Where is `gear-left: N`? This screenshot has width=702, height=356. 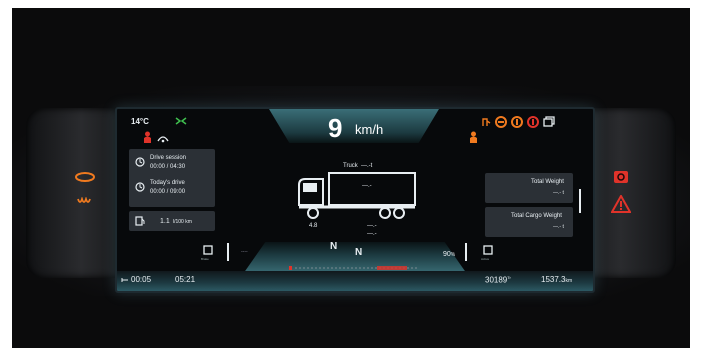
gear-left: N is located at coordinates (334, 246).